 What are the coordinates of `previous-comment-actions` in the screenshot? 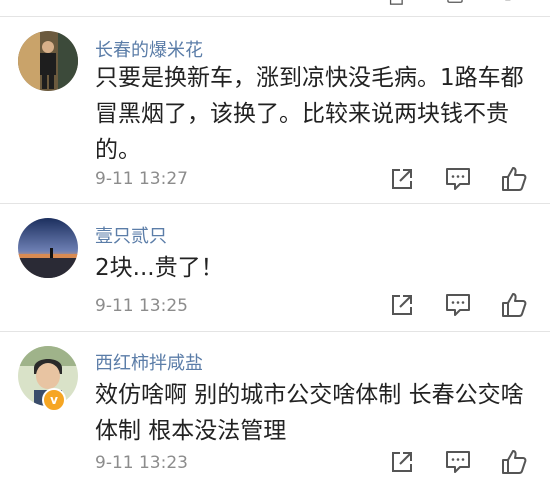 It's located at (275, 7).